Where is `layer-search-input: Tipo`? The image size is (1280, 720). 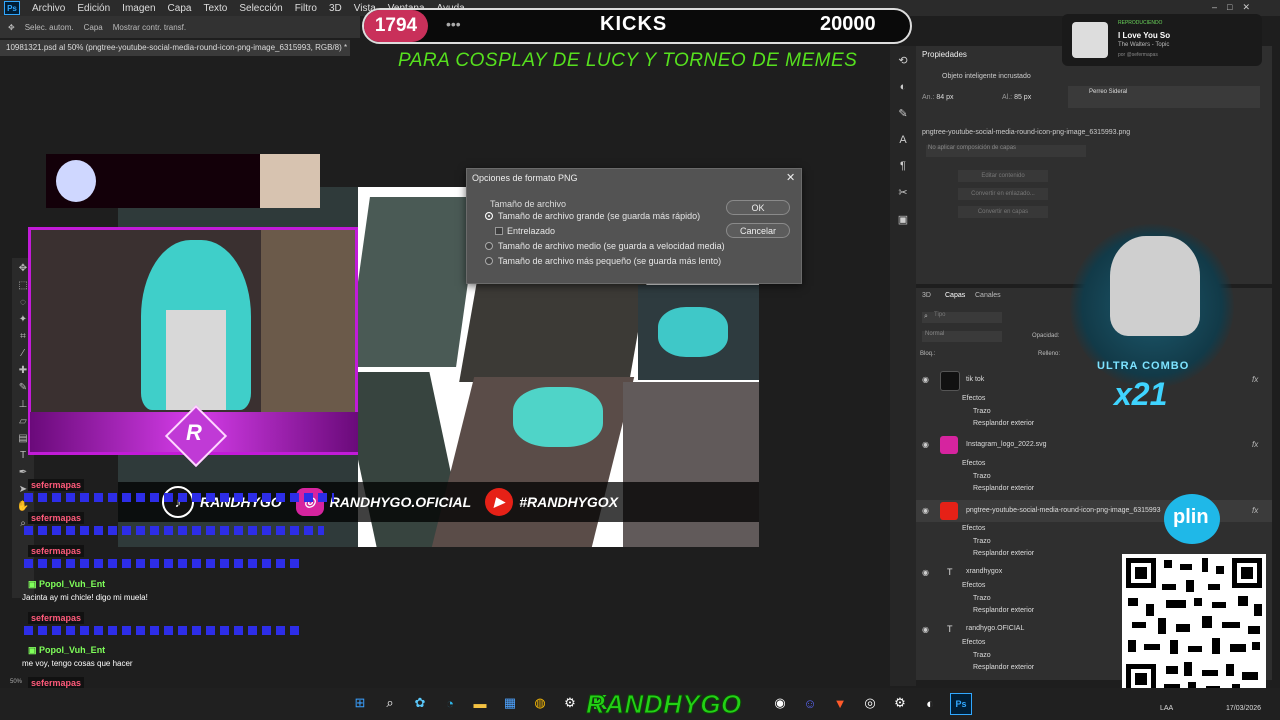 layer-search-input: Tipo is located at coordinates (962, 317).